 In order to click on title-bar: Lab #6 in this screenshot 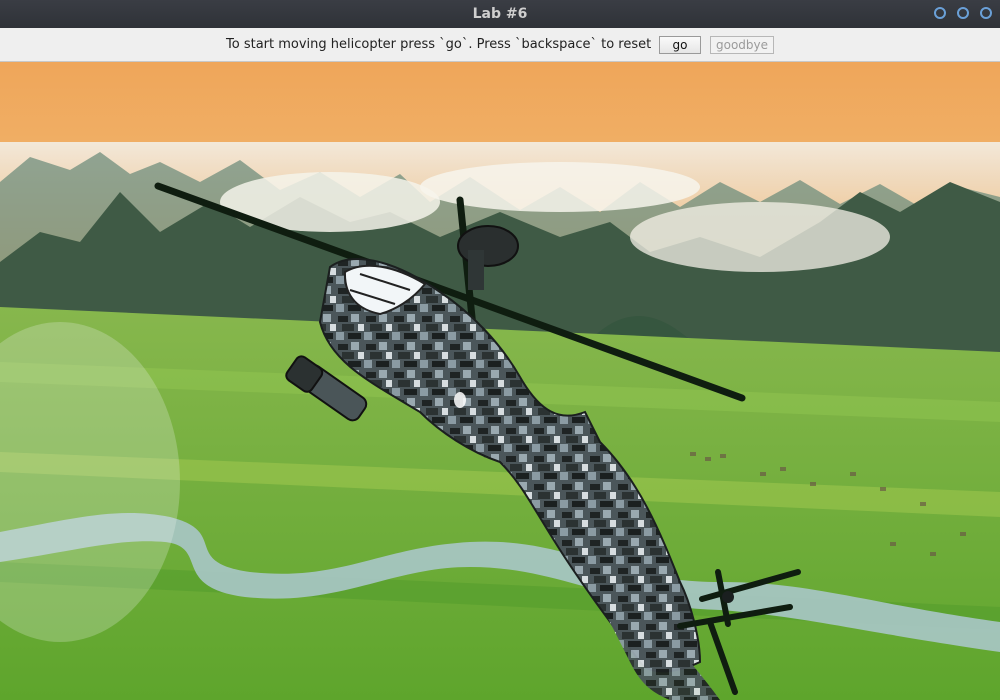, I will do `click(500, 14)`.